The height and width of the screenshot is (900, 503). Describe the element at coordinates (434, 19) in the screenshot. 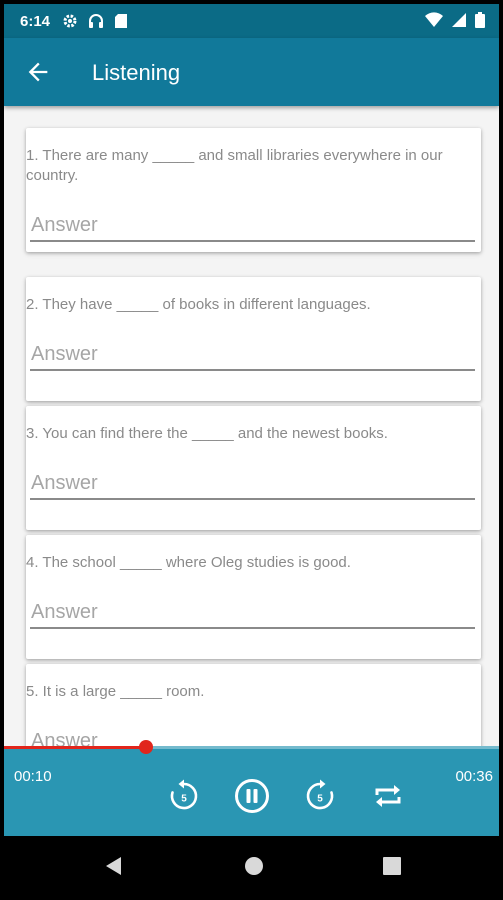

I see `wifi-icon` at that location.